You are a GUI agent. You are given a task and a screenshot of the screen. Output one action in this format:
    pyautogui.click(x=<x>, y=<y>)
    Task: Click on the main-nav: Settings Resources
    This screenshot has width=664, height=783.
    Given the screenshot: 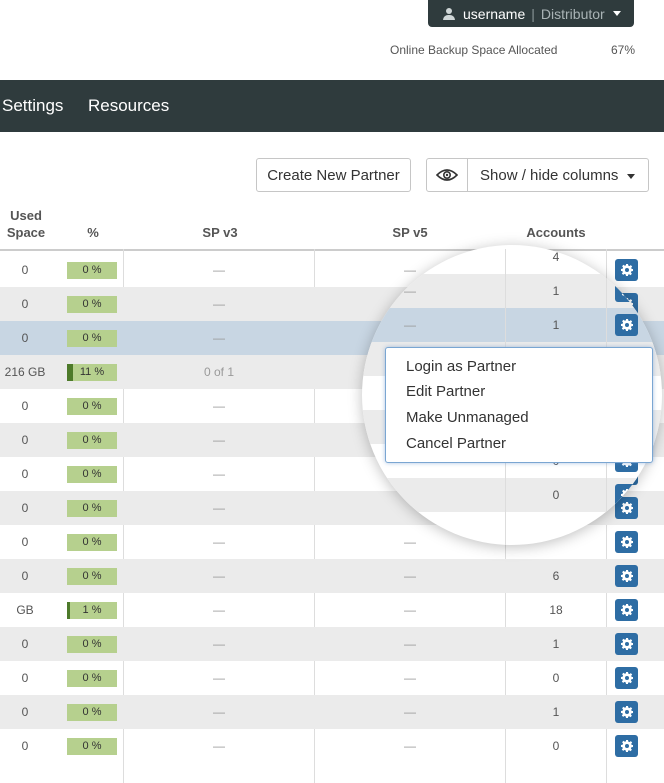 What is the action you would take?
    pyautogui.click(x=332, y=106)
    